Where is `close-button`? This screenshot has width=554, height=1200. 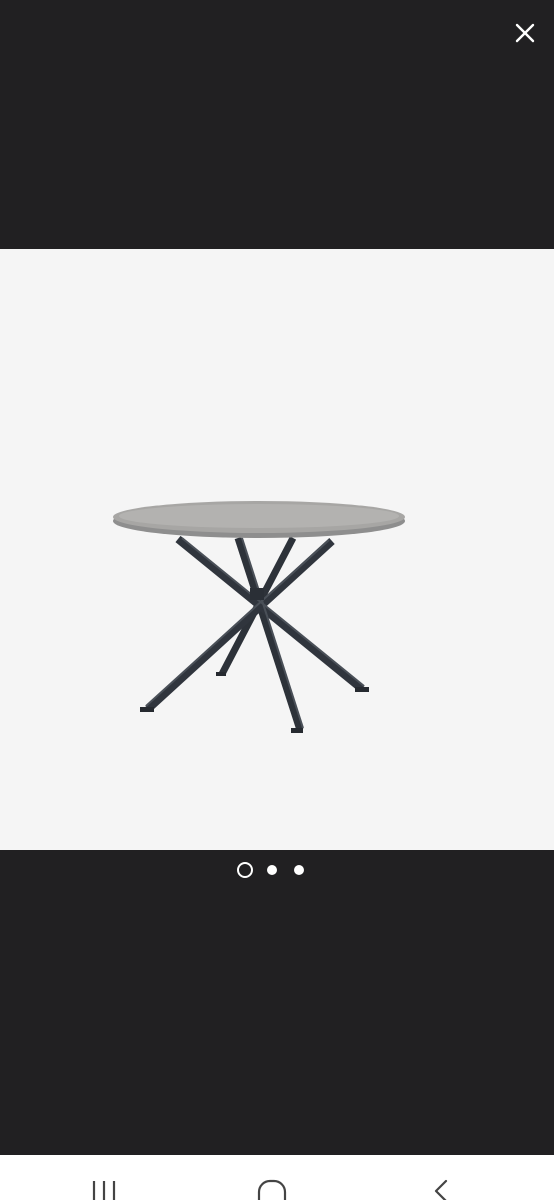 close-button is located at coordinates (525, 33).